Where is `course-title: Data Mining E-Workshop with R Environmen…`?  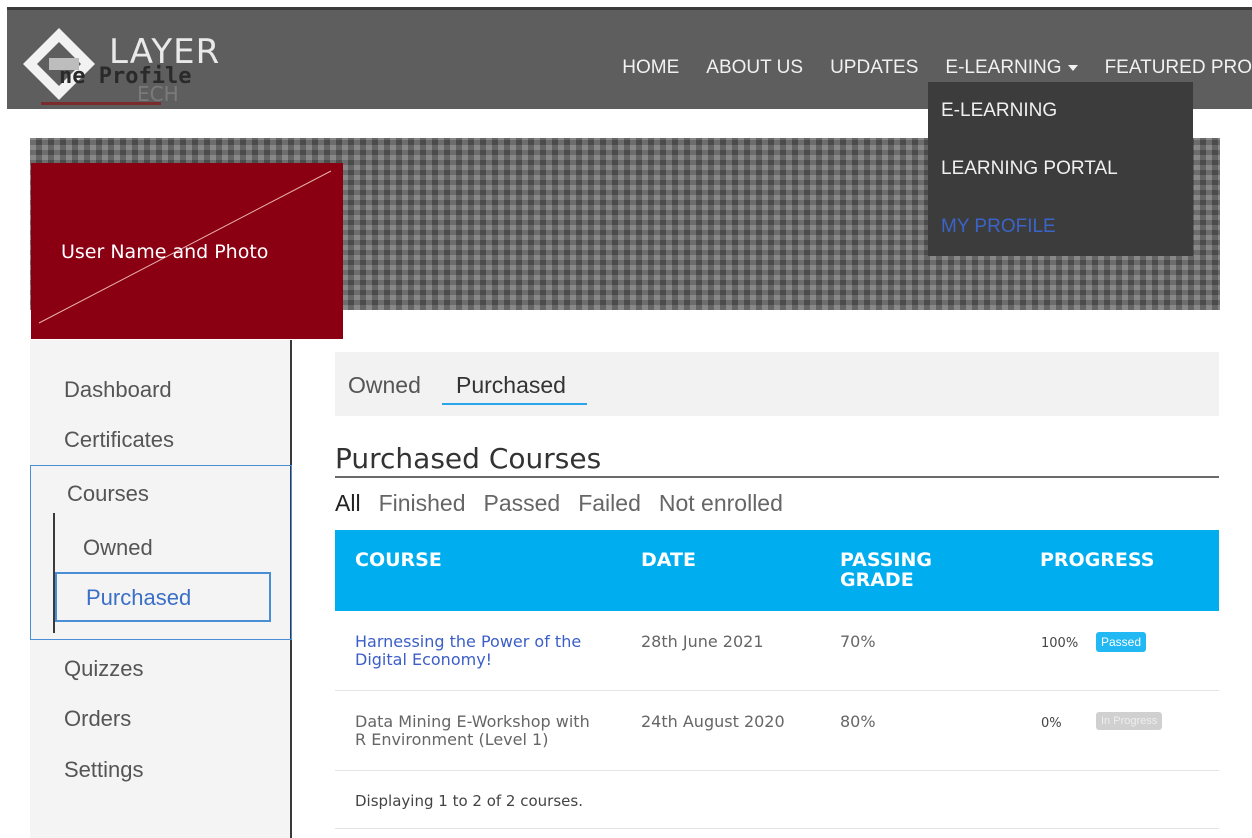
course-title: Data Mining E-Workshop with R Environmen… is located at coordinates (472, 731).